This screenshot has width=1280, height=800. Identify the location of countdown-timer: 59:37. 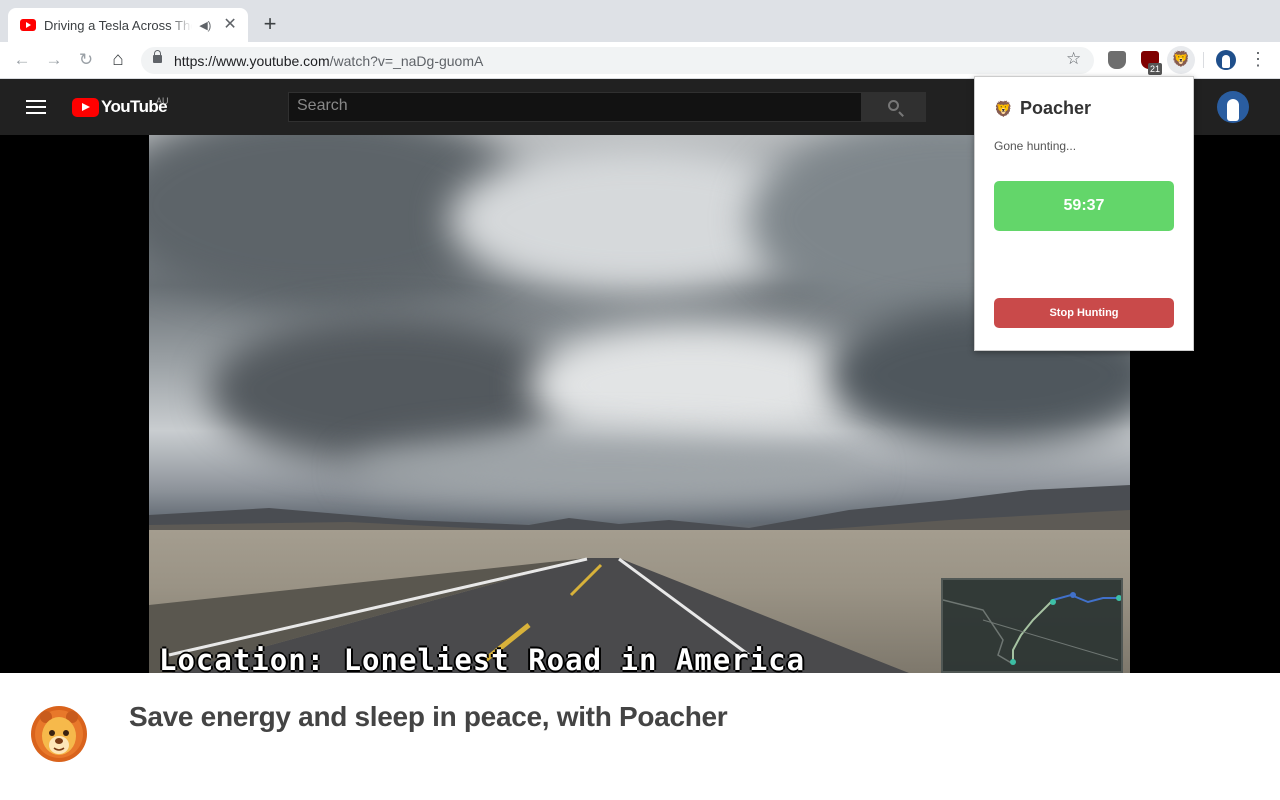
(1084, 206).